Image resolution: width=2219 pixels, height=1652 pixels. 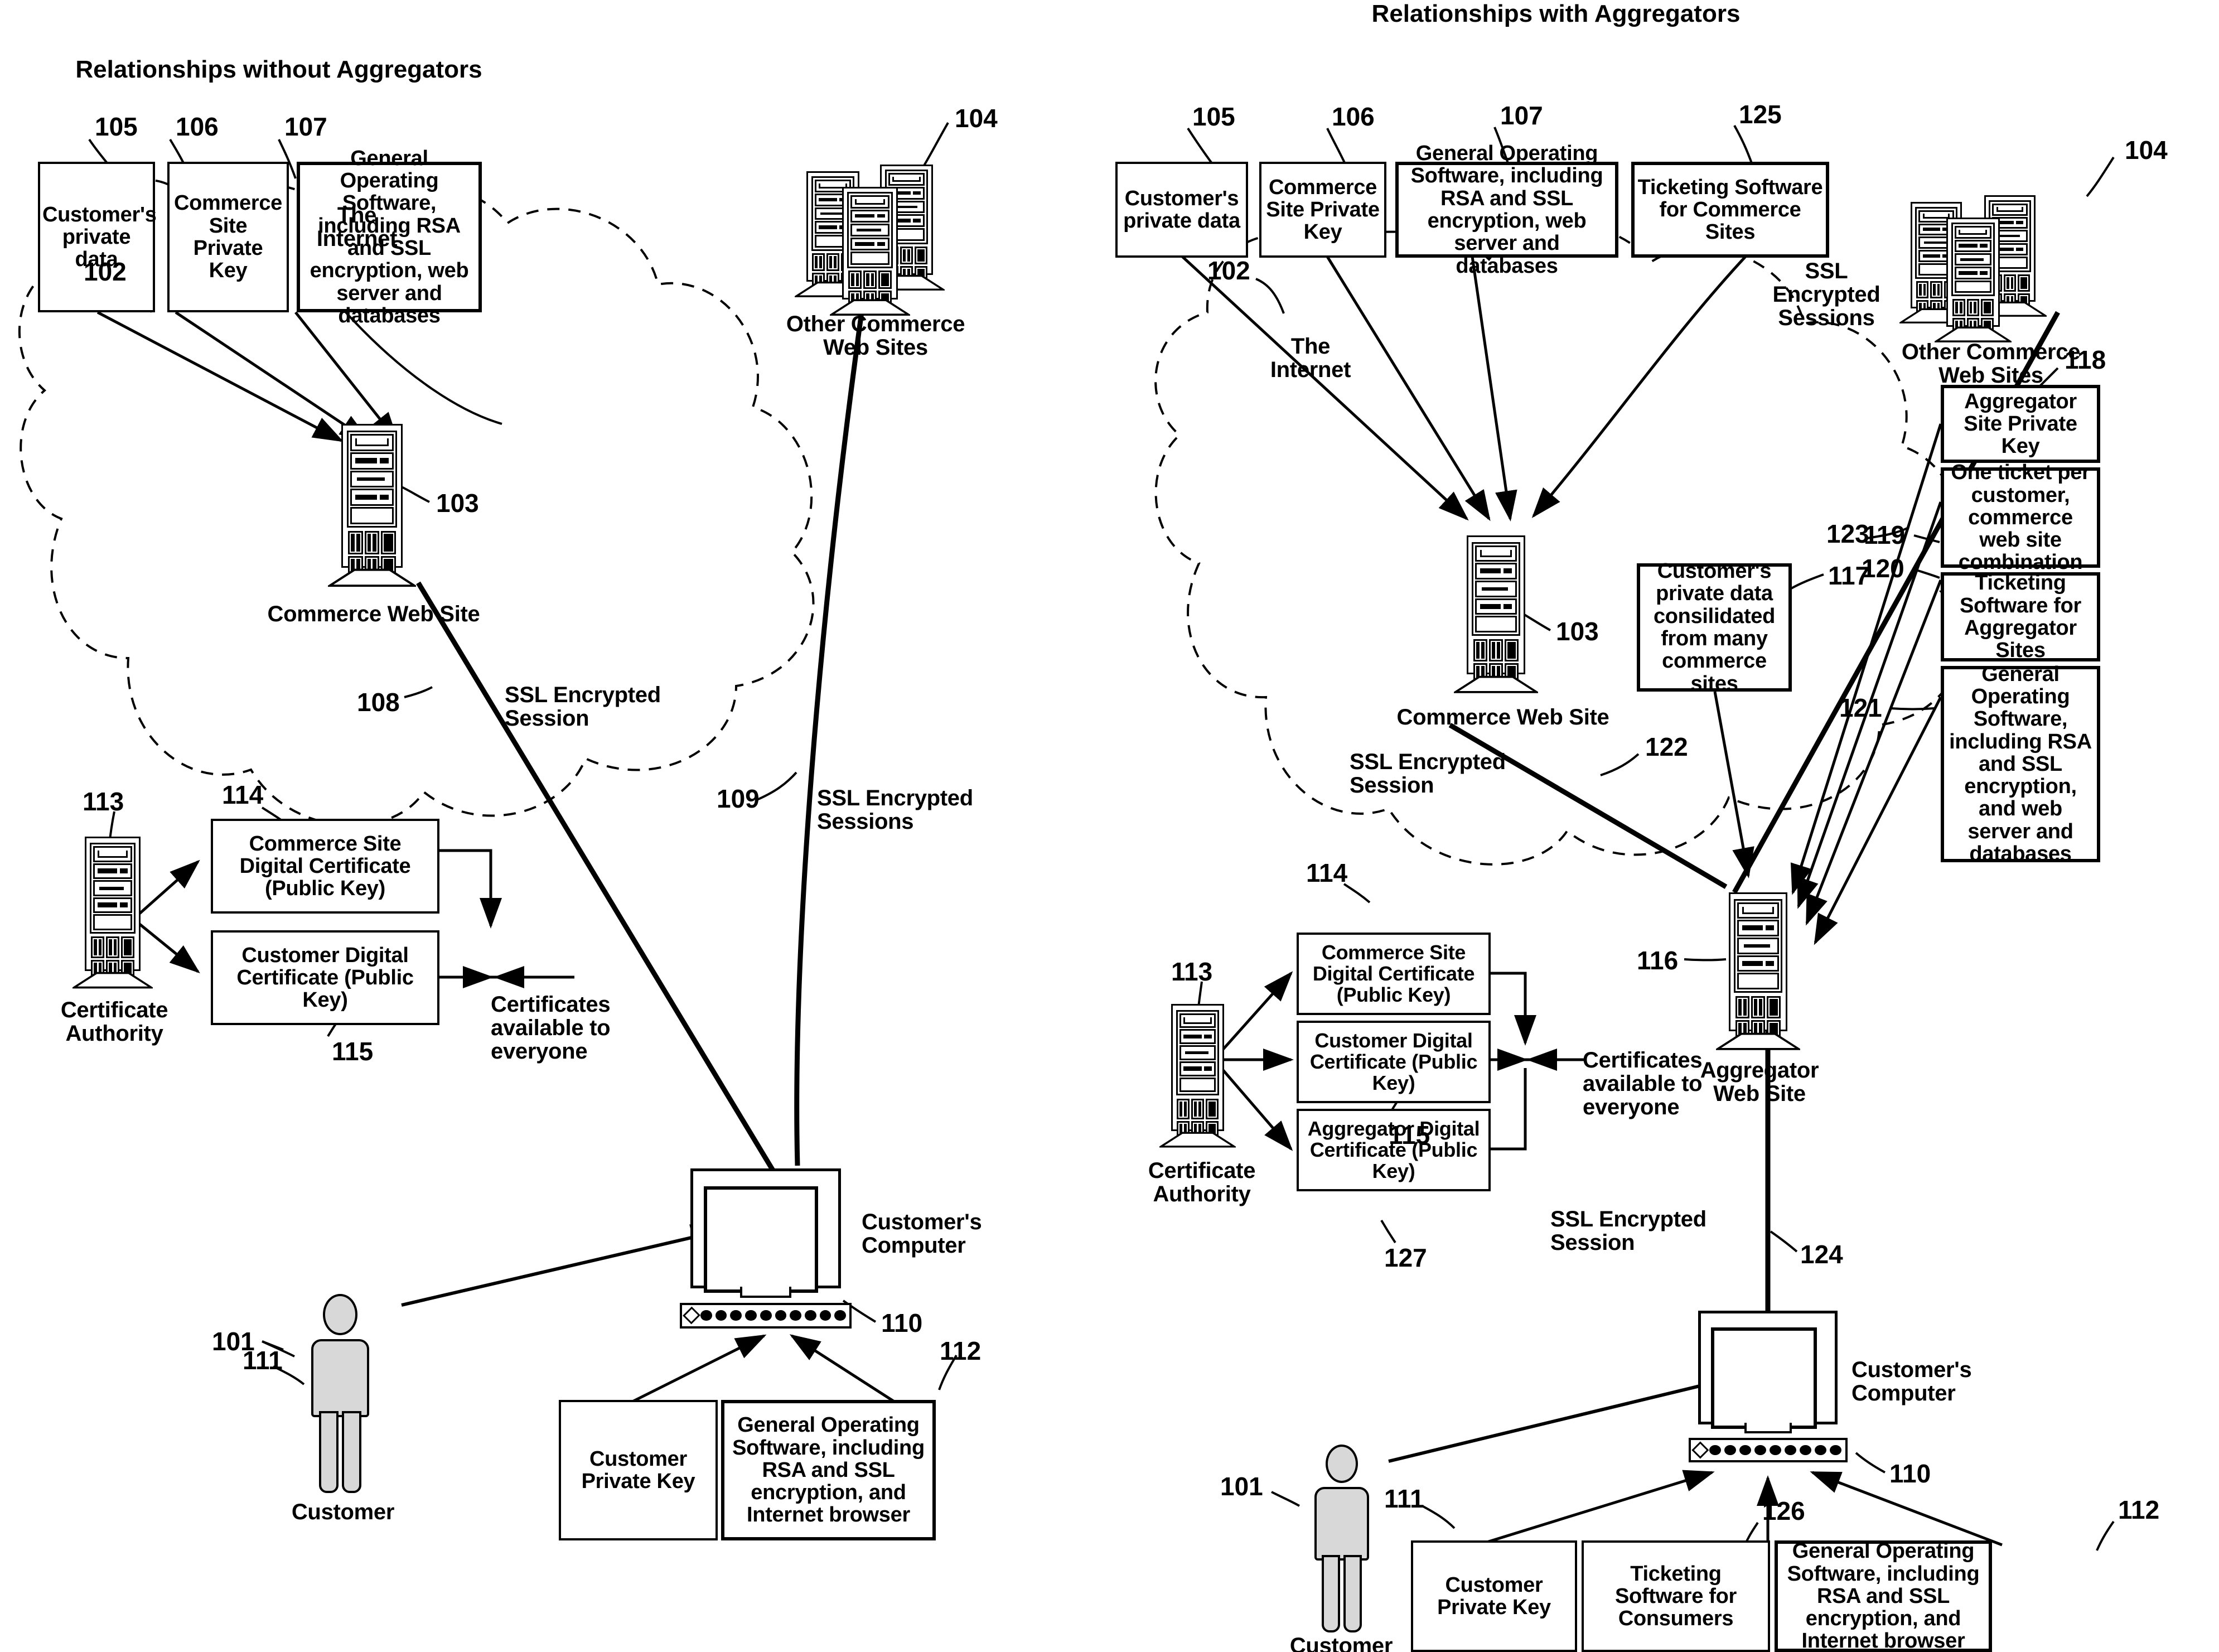 I want to click on box-106-commerce-site-private-key-right: Commerce Site Private Key, so click(x=1322, y=210).